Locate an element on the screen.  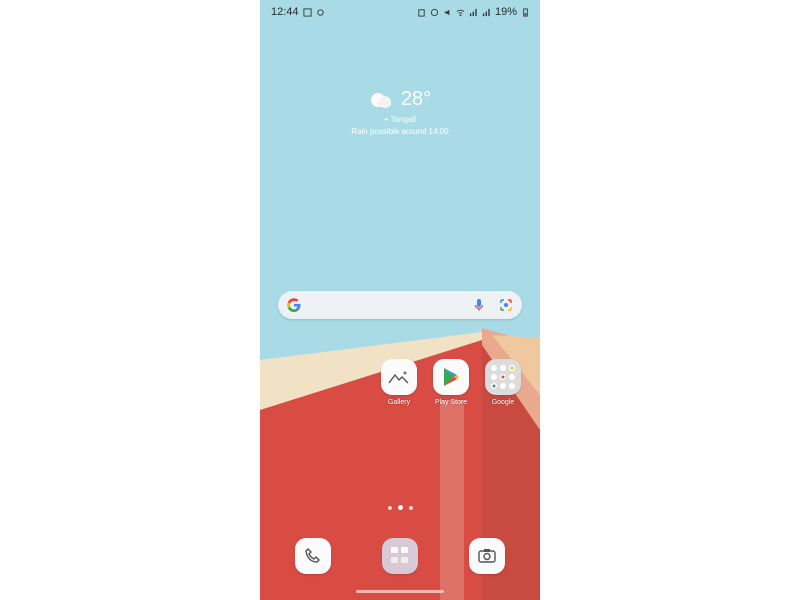
app-label-google: Google is located at coordinates (503, 402).